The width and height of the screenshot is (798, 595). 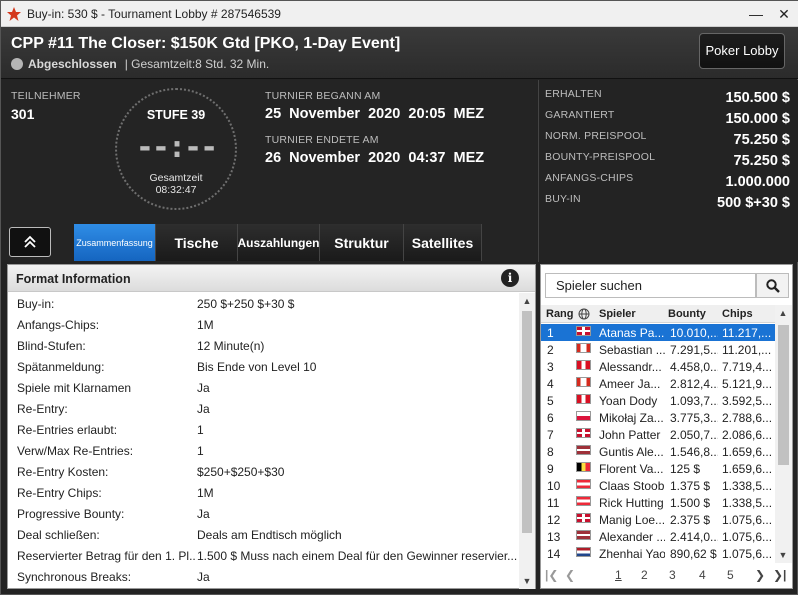 What do you see at coordinates (573, 94) in the screenshot?
I see `prize-label: ERHALTEN` at bounding box center [573, 94].